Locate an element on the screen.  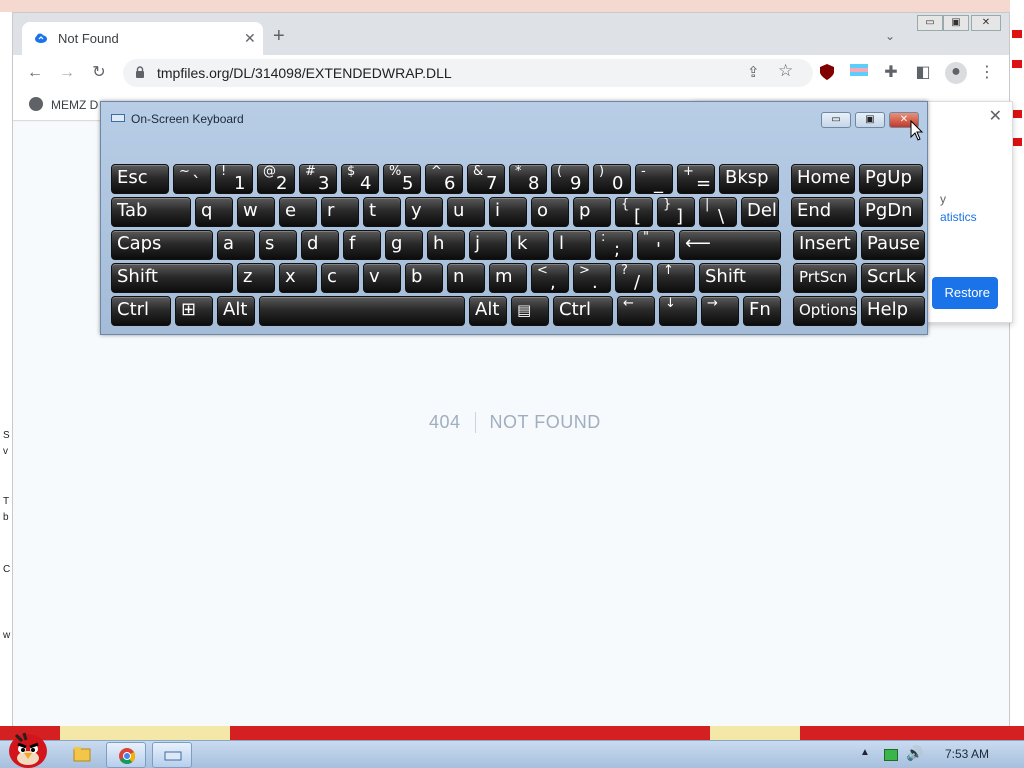
key-w: w is located at coordinates (256, 212).